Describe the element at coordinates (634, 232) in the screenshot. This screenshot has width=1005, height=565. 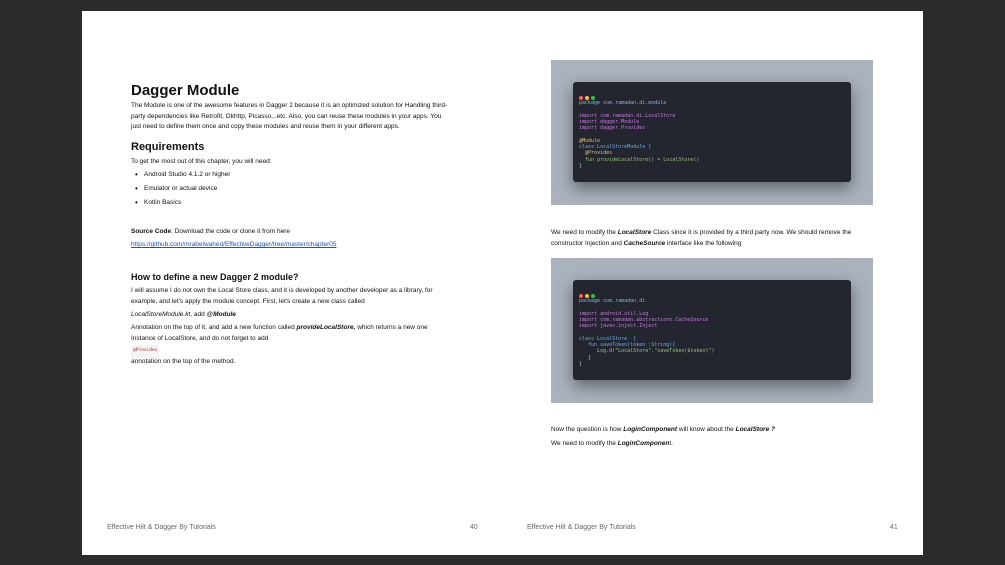
I see `localstore-term: LocalStore` at that location.